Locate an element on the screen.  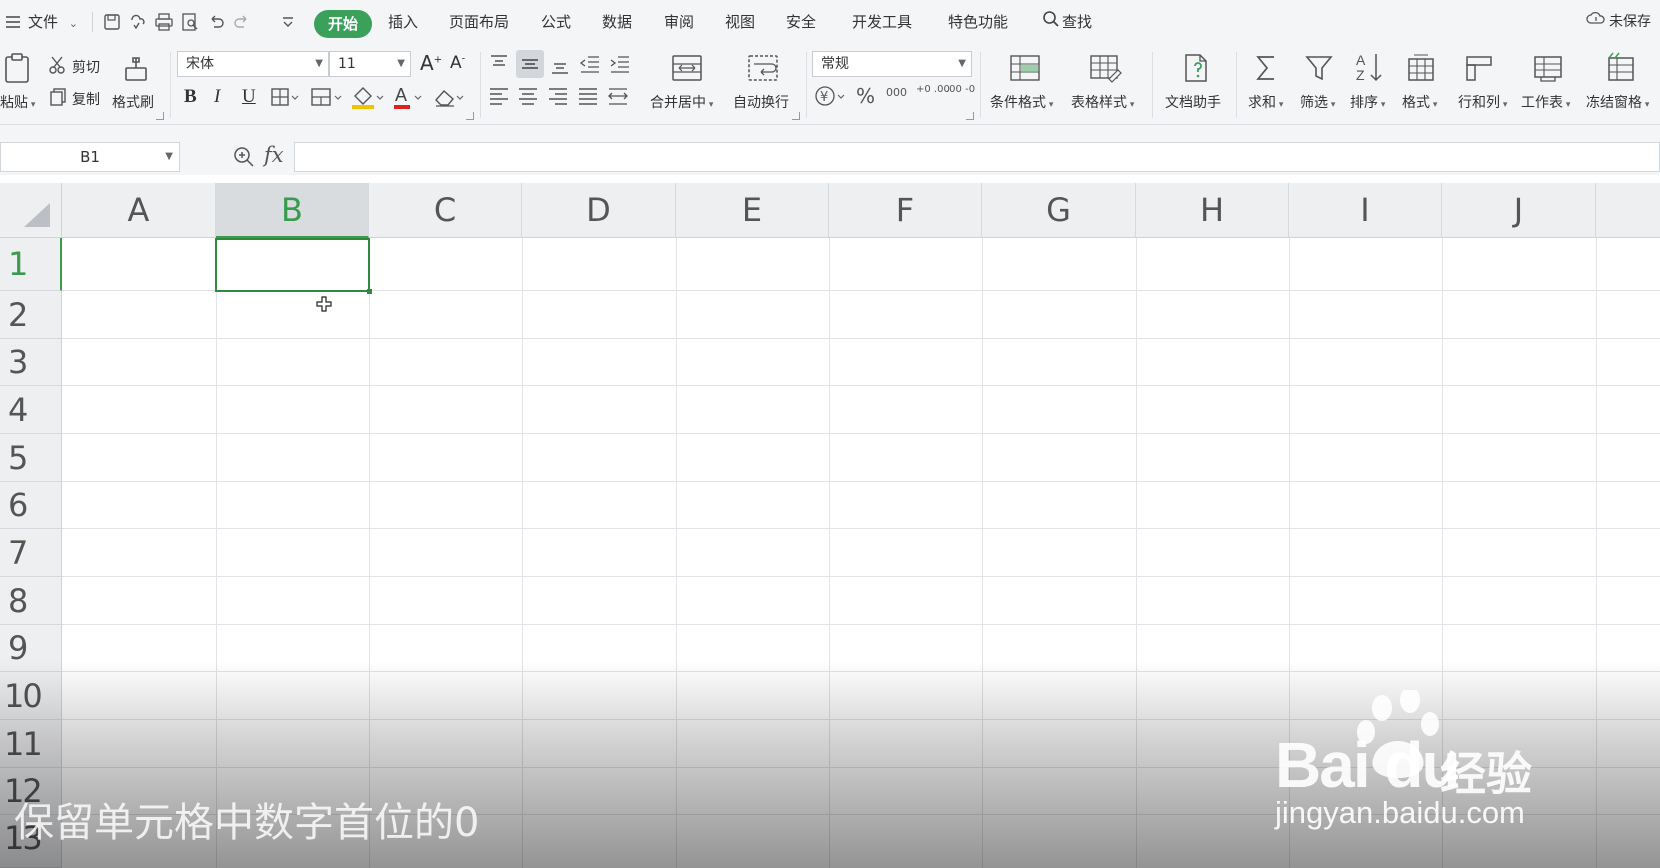
column-header-a: A is located at coordinates (139, 210).